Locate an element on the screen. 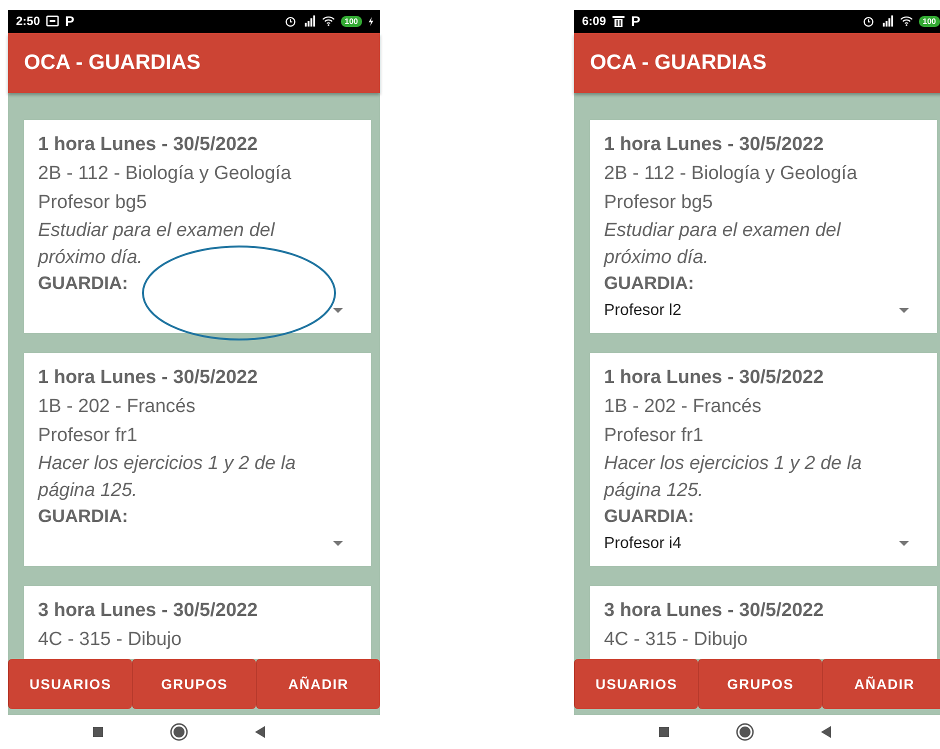  trash-icon is located at coordinates (619, 21).